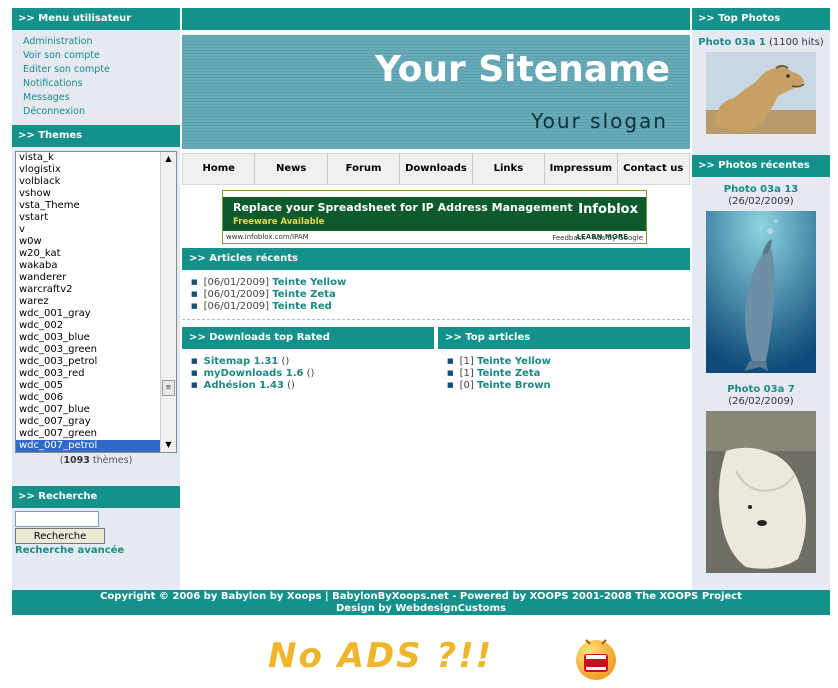 The height and width of the screenshot is (688, 838). I want to click on themes-count: (1093 thèmes), so click(96, 460).